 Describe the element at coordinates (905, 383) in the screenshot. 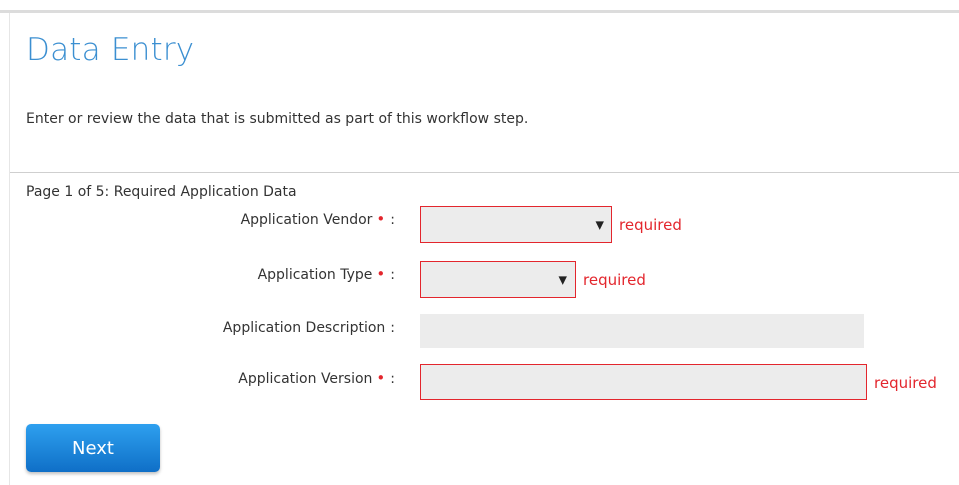

I see `application-version-required-message: required` at that location.